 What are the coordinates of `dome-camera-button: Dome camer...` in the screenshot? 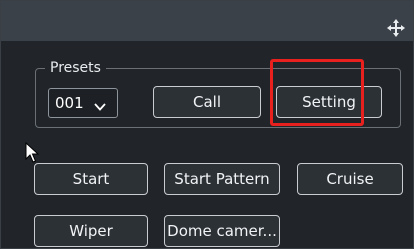 It's located at (222, 231).